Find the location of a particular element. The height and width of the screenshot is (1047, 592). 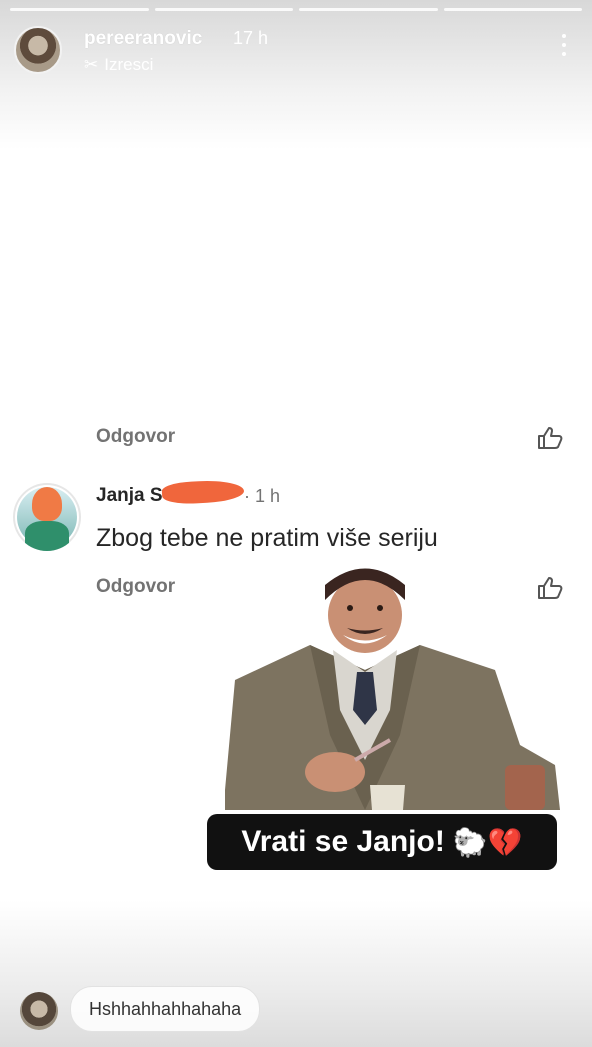

story-time: 17 h is located at coordinates (251, 38).